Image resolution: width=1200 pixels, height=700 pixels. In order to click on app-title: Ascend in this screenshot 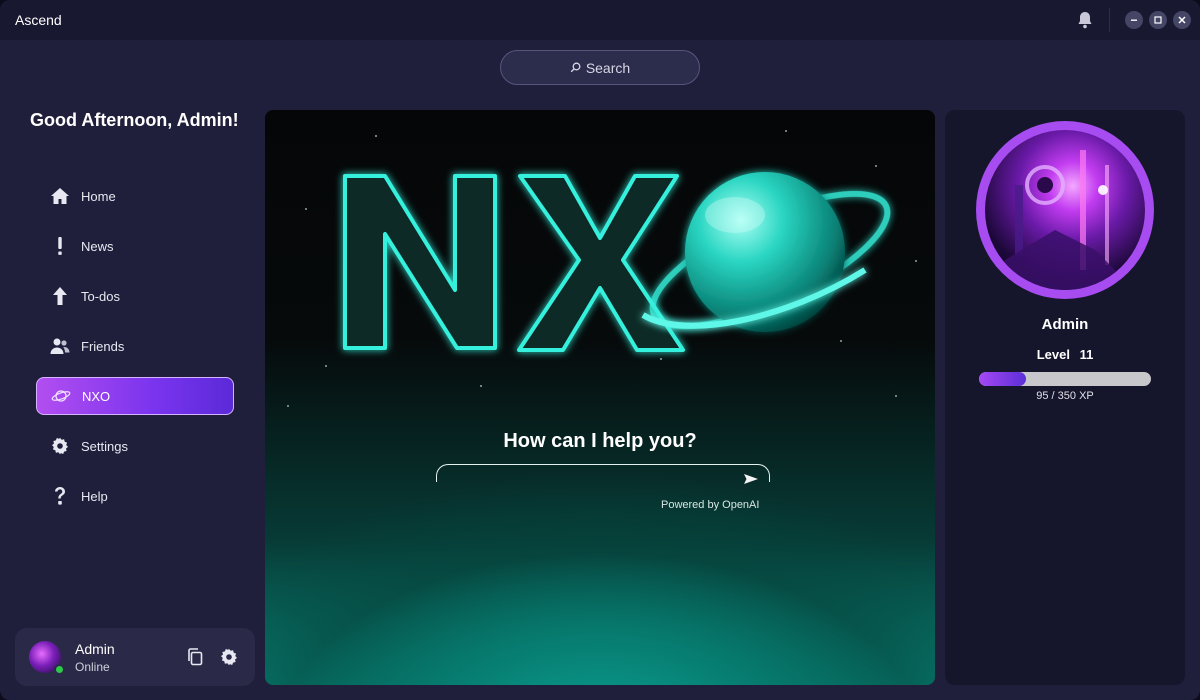, I will do `click(38, 20)`.